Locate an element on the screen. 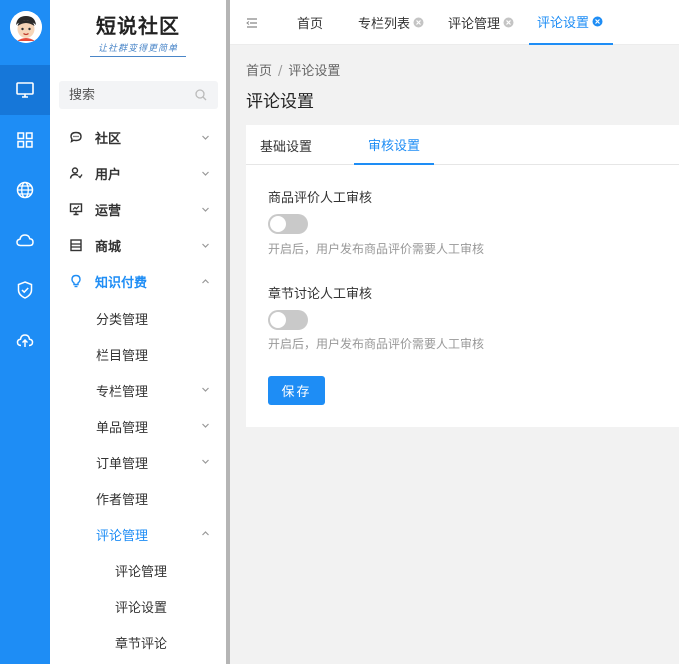 This screenshot has width=679, height=664. tab-comment-settings: 评论设置 is located at coordinates (571, 22).